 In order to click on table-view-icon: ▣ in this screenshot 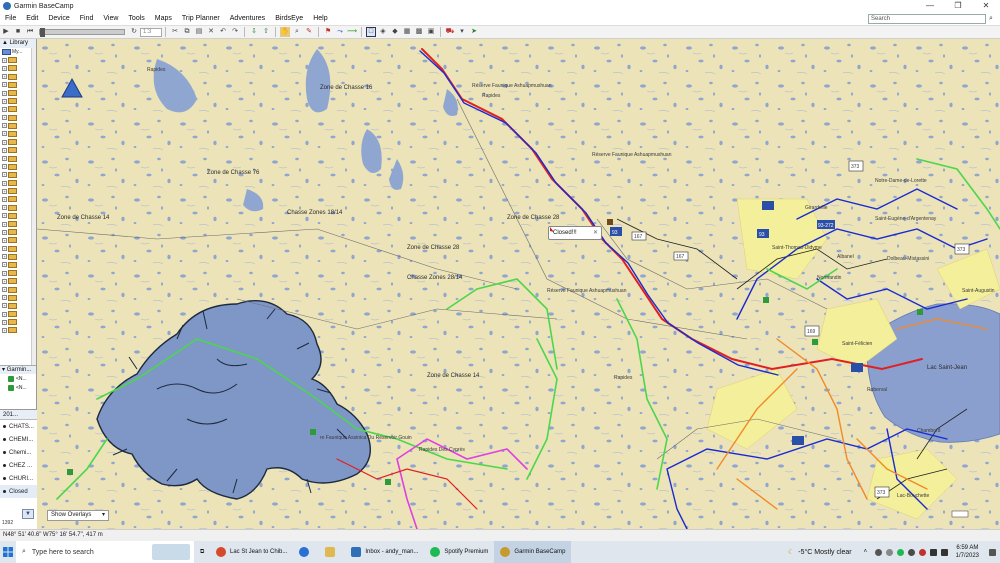, I will do `click(431, 32)`.